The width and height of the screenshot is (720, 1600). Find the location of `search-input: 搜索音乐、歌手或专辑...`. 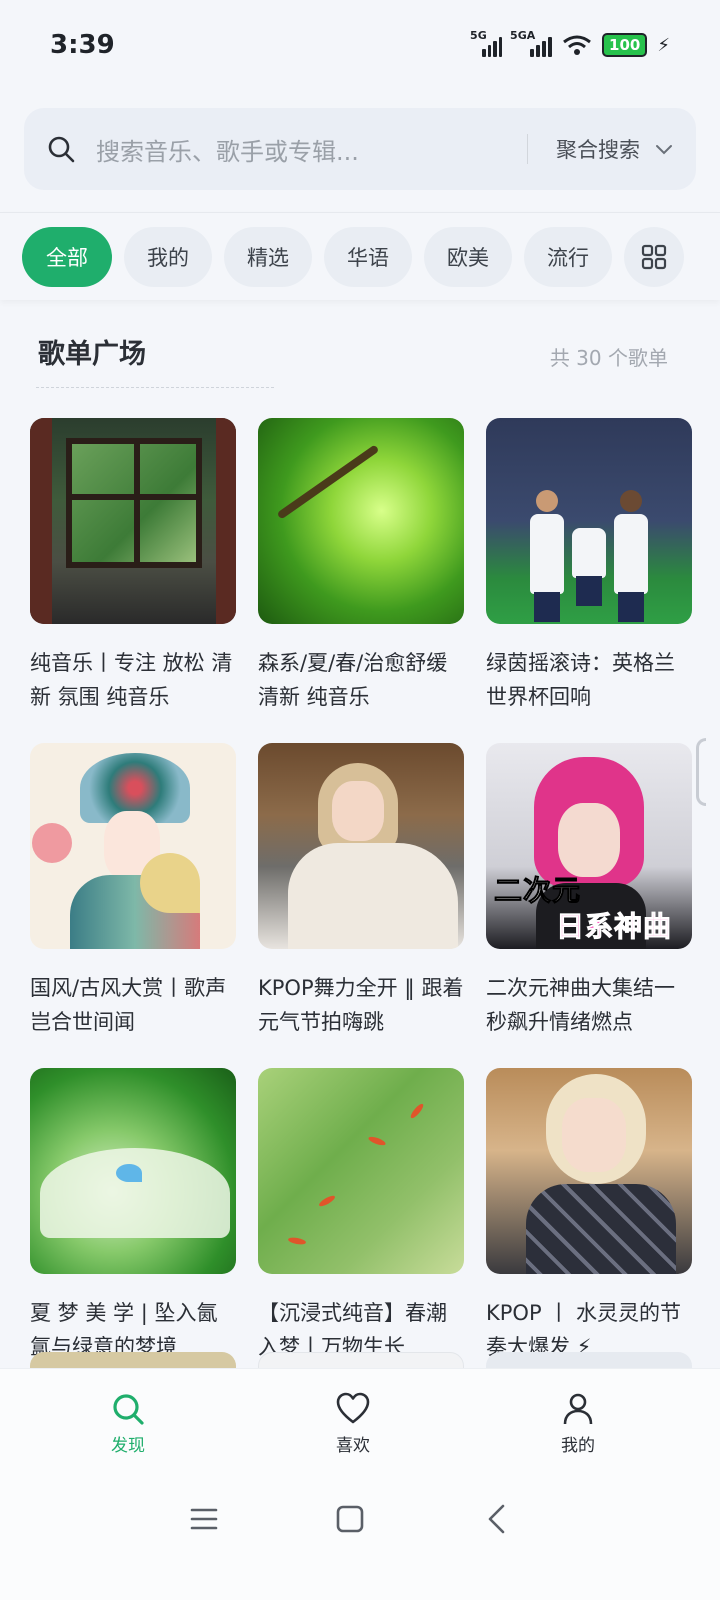

search-input: 搜索音乐、歌手或专辑... is located at coordinates (297, 149).